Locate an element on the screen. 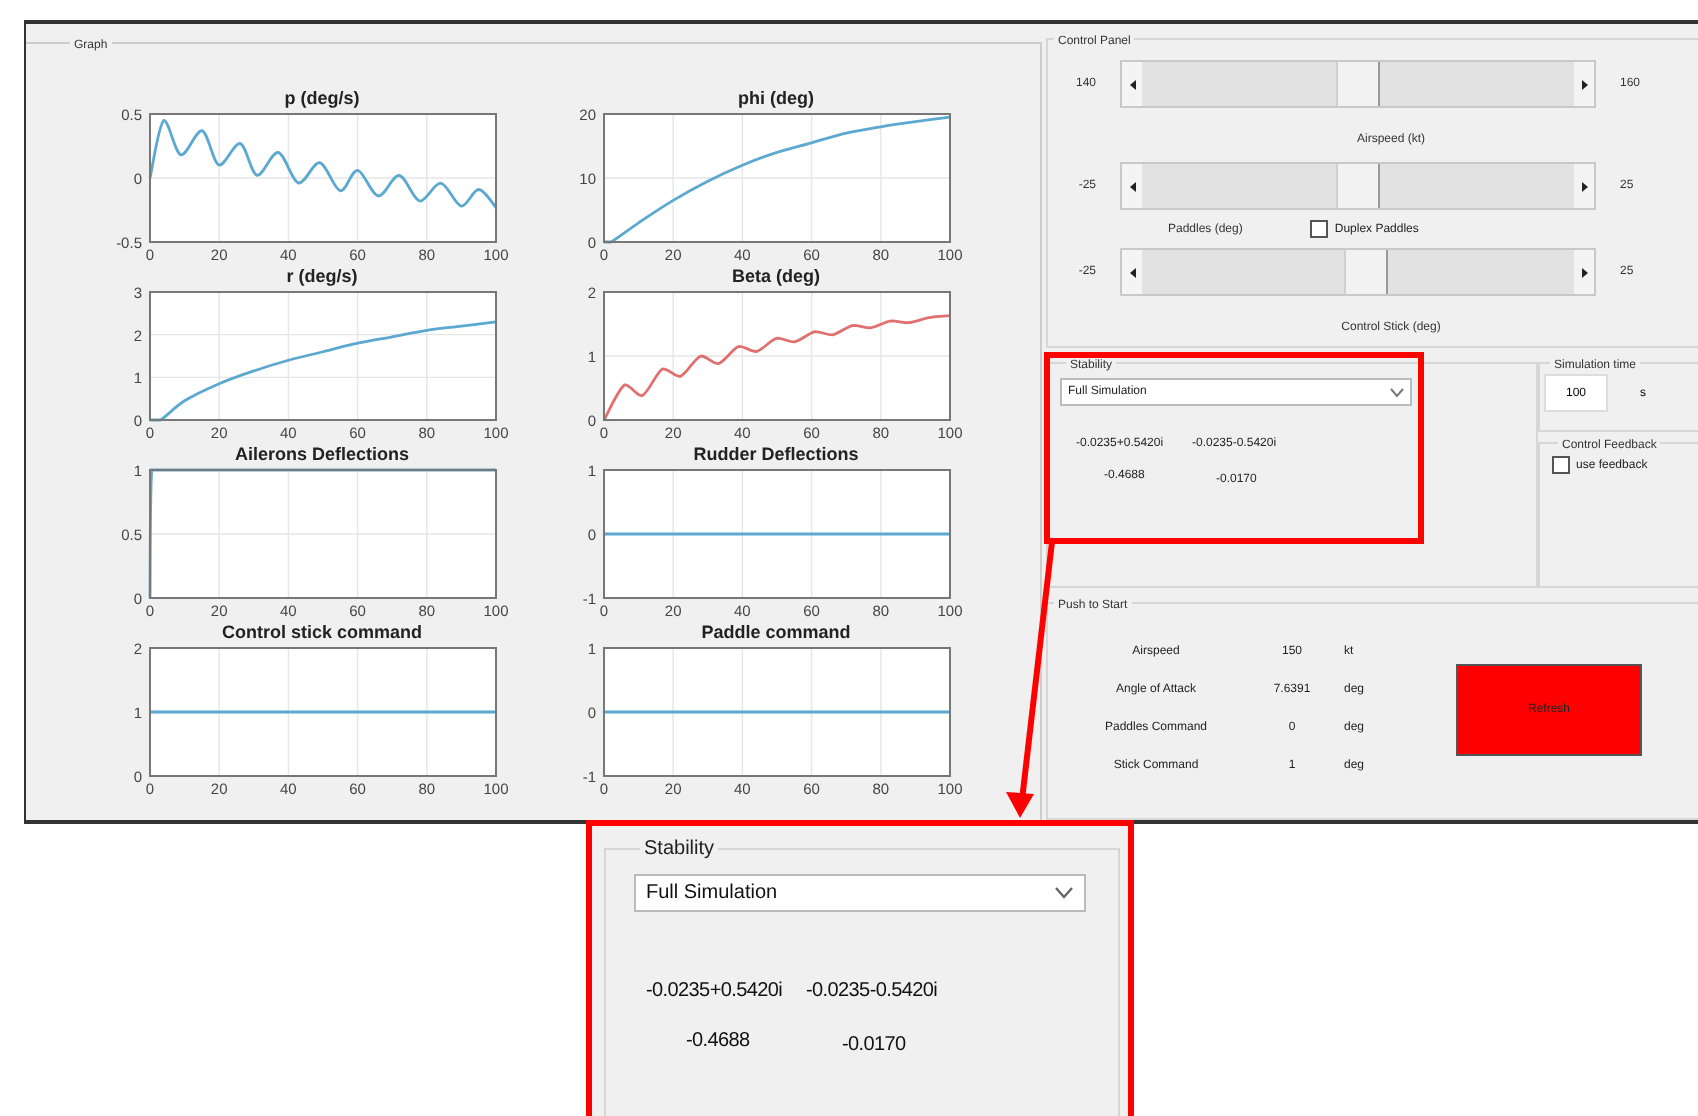 This screenshot has width=1698, height=1116. mode-dropdown: Full Simulation is located at coordinates (860, 893).